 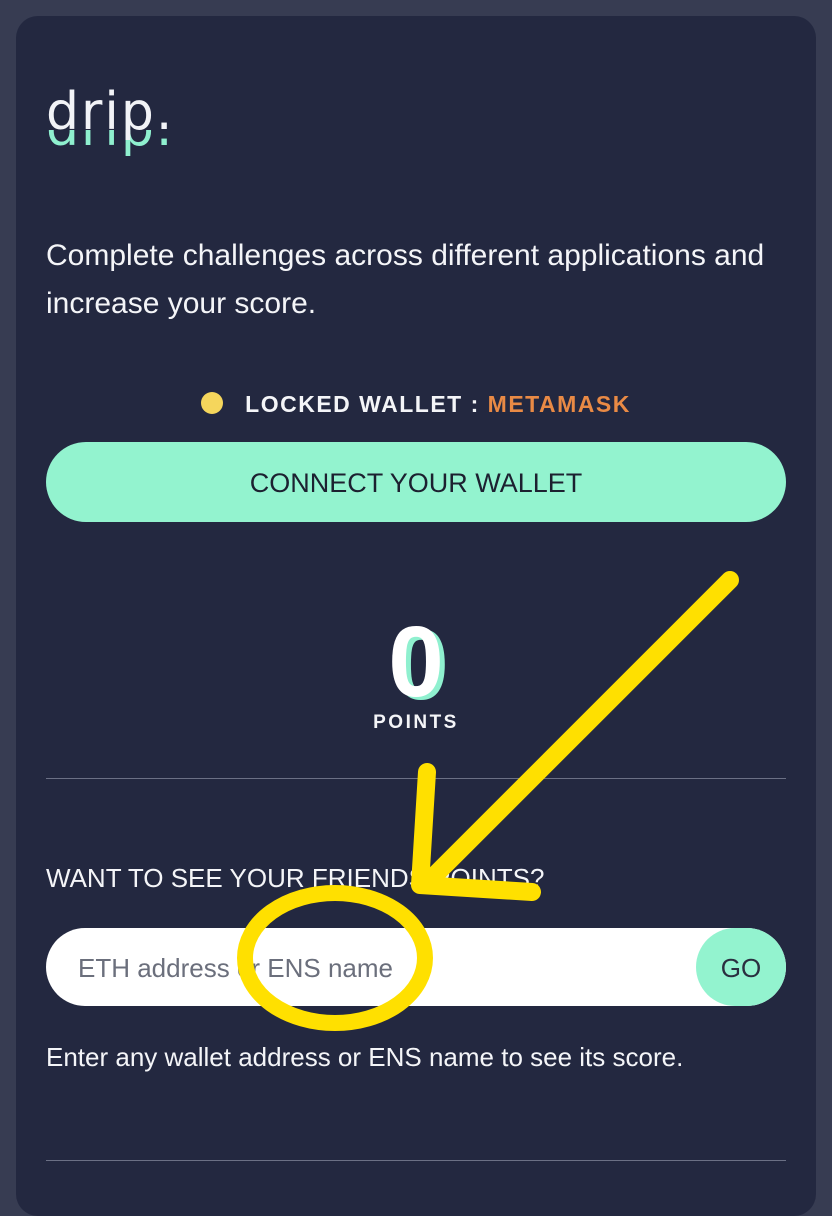 What do you see at coordinates (416, 722) in the screenshot?
I see `score-label: POINTS` at bounding box center [416, 722].